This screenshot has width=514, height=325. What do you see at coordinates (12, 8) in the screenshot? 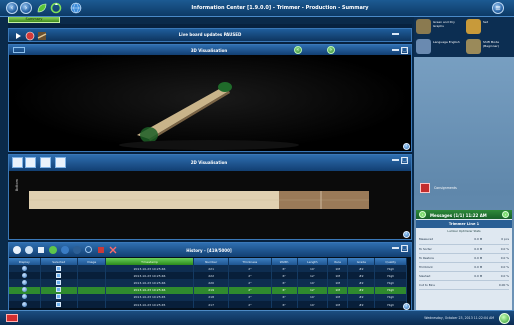
I see `back-icon: ‹` at bounding box center [12, 8].